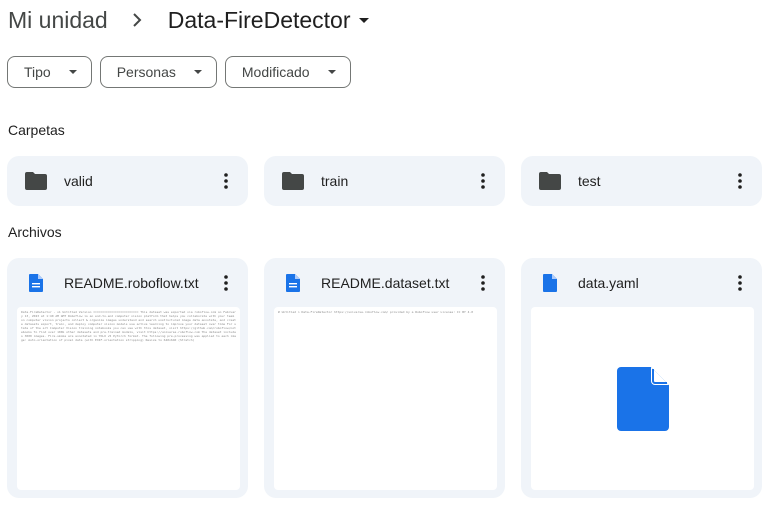 The image size is (770, 510). Describe the element at coordinates (139, 20) in the screenshot. I see `chevron-right-icon` at that location.